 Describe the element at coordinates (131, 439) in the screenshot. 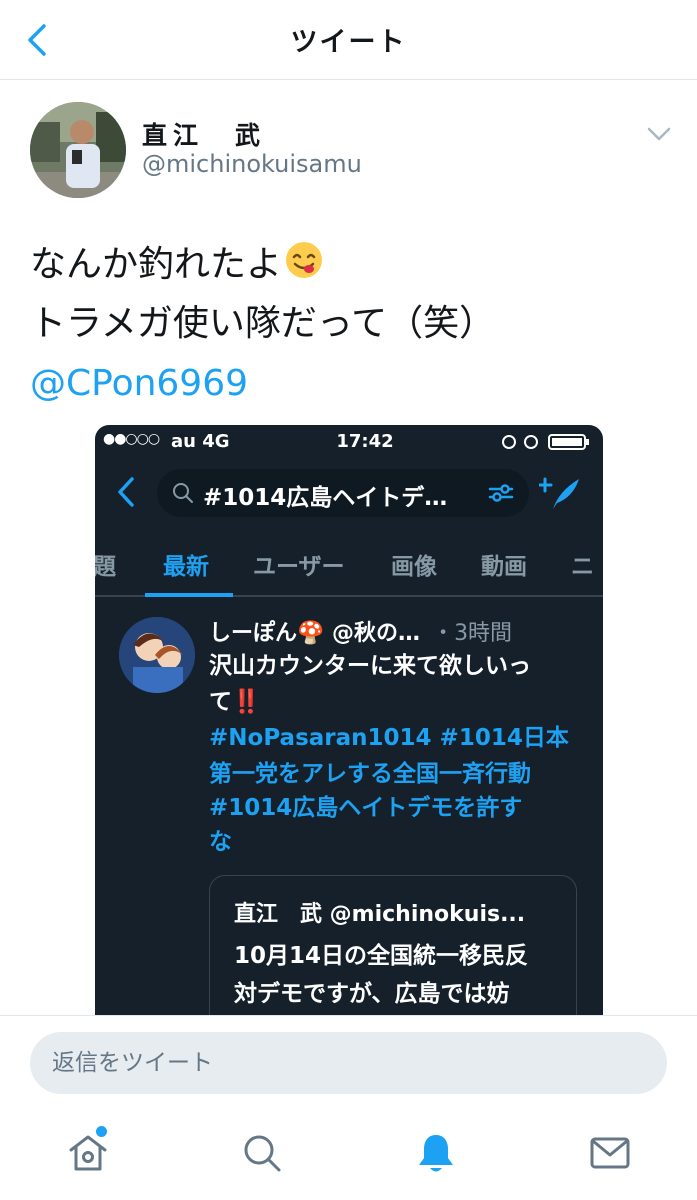

I see `signal-dots: ●●○○○` at that location.